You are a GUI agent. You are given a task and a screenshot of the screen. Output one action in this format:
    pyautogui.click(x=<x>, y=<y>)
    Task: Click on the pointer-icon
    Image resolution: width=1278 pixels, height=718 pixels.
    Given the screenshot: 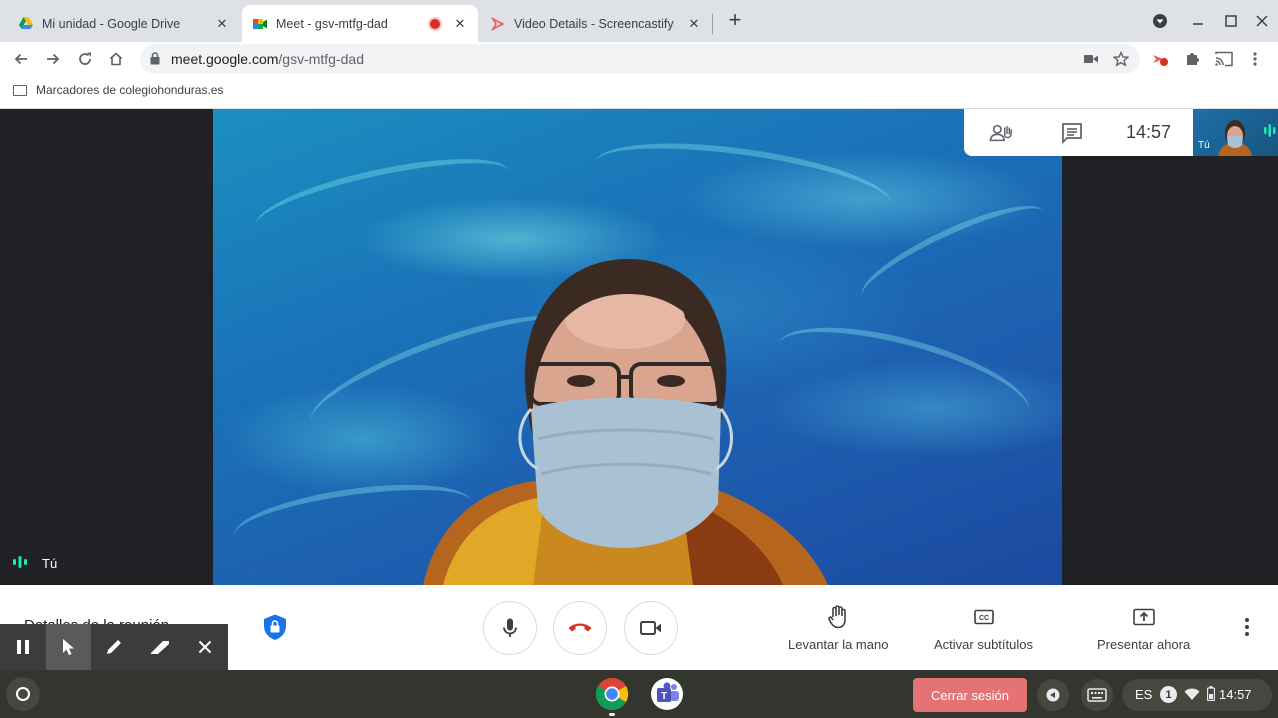 What is the action you would take?
    pyautogui.click(x=69, y=647)
    